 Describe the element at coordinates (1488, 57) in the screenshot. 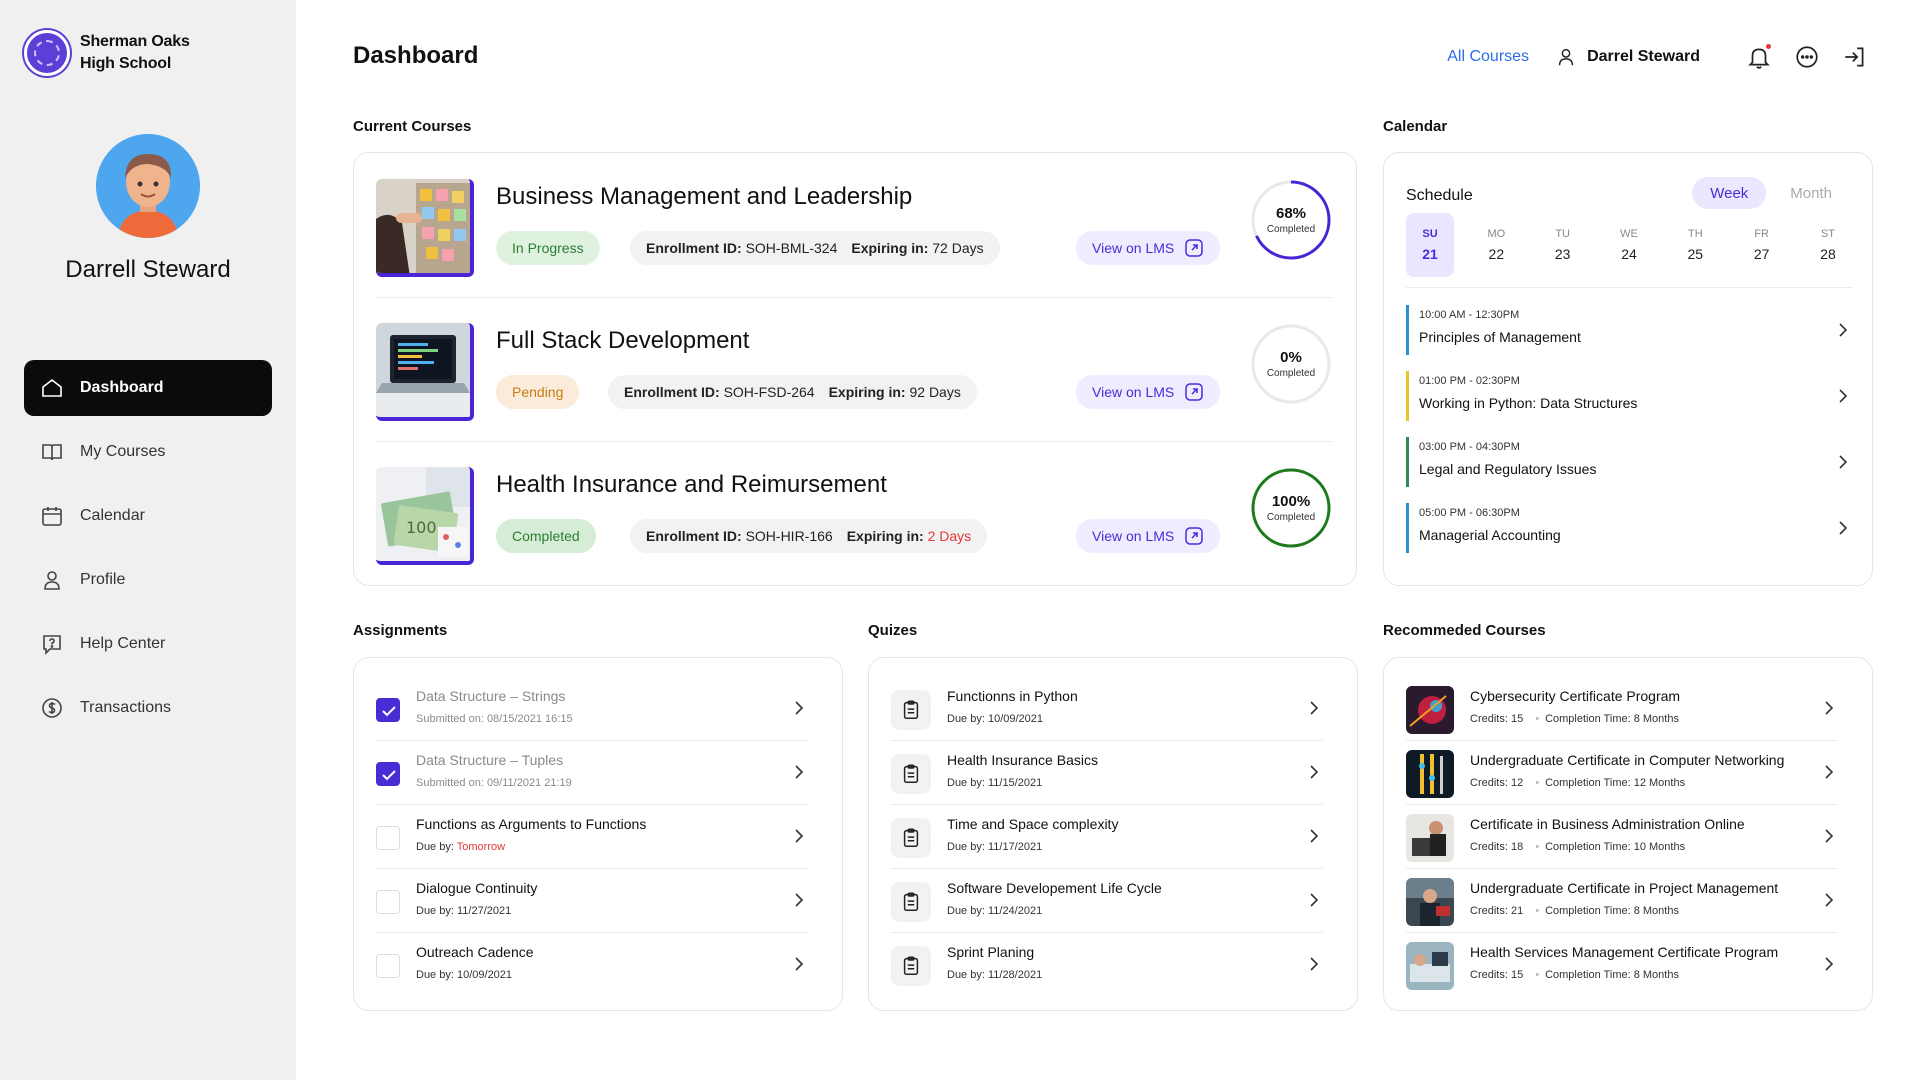

I see `all-courses-link: All Courses` at that location.